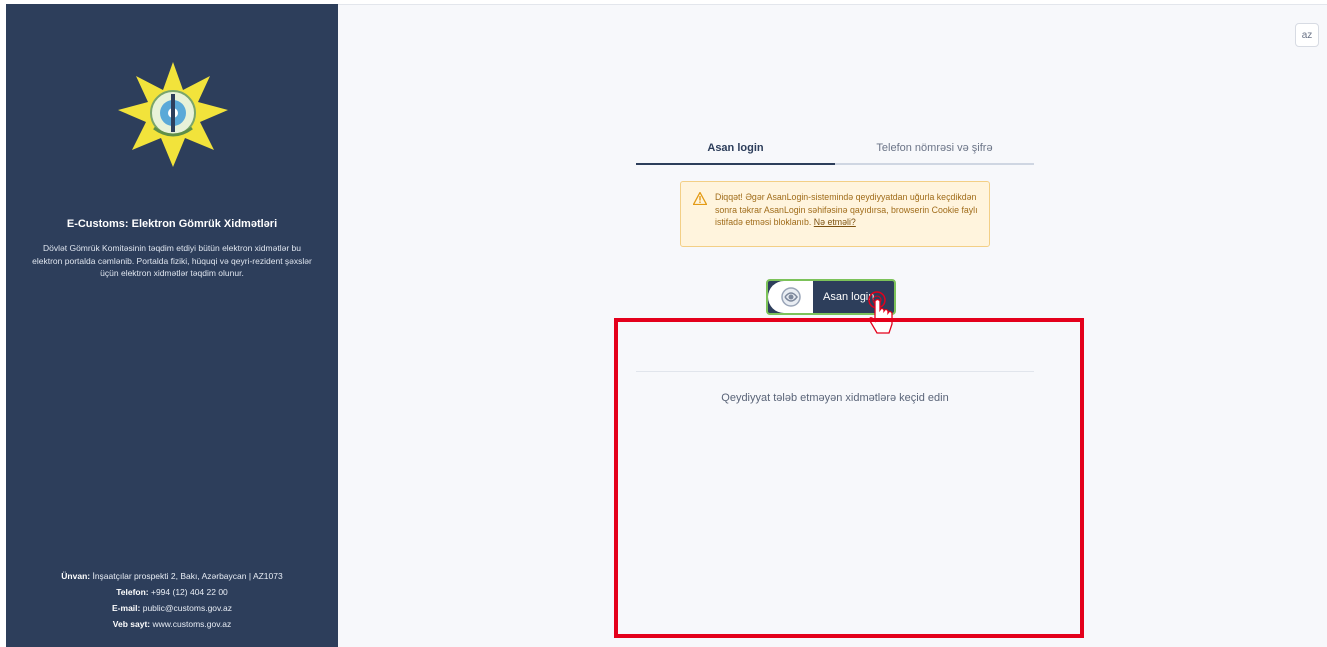 The image size is (1327, 647). I want to click on tab-asan-login: Asan login, so click(735, 151).